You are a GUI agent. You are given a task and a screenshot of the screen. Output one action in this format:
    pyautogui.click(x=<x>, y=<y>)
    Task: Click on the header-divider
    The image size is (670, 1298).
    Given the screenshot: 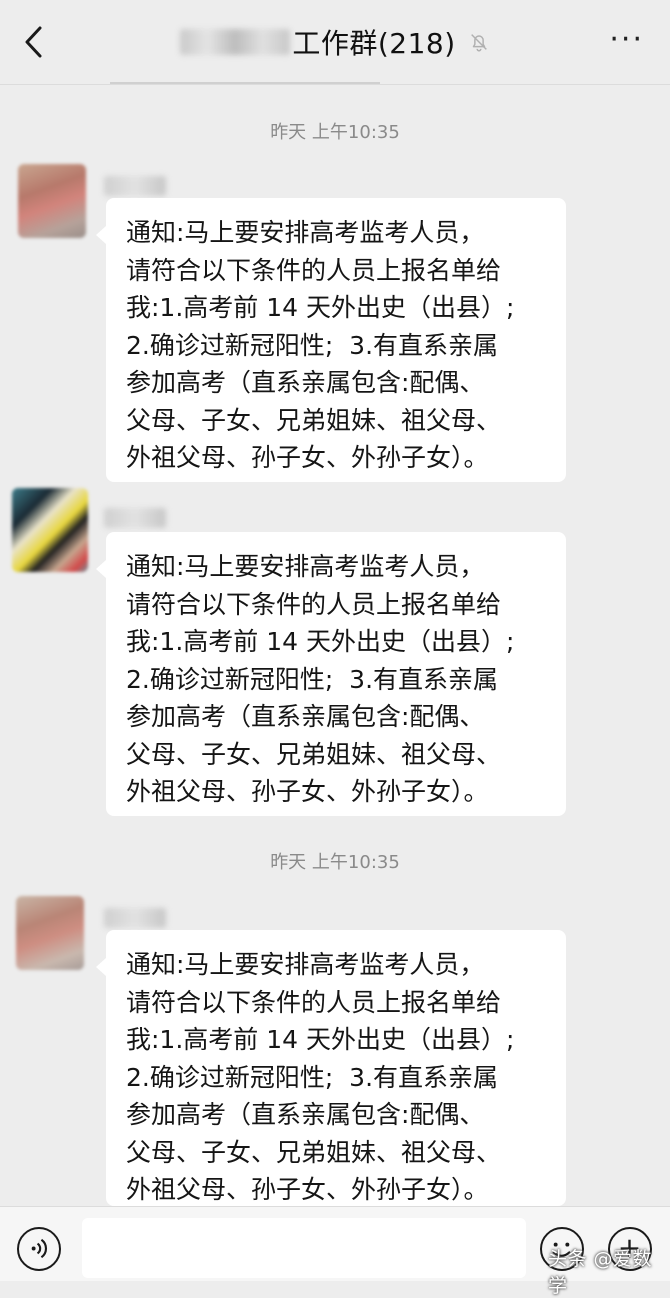 What is the action you would take?
    pyautogui.click(x=245, y=83)
    